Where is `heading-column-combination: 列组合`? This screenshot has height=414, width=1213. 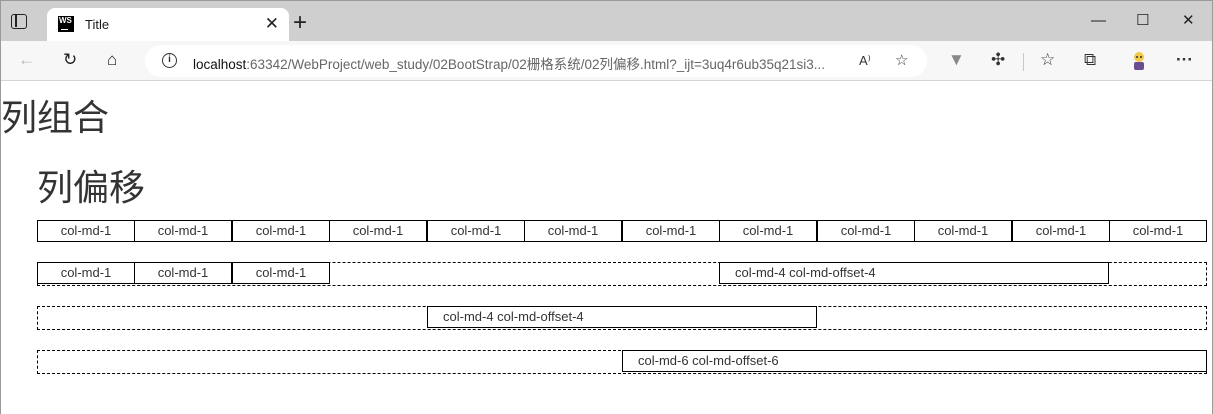
heading-column-combination: 列组合 is located at coordinates (55, 117).